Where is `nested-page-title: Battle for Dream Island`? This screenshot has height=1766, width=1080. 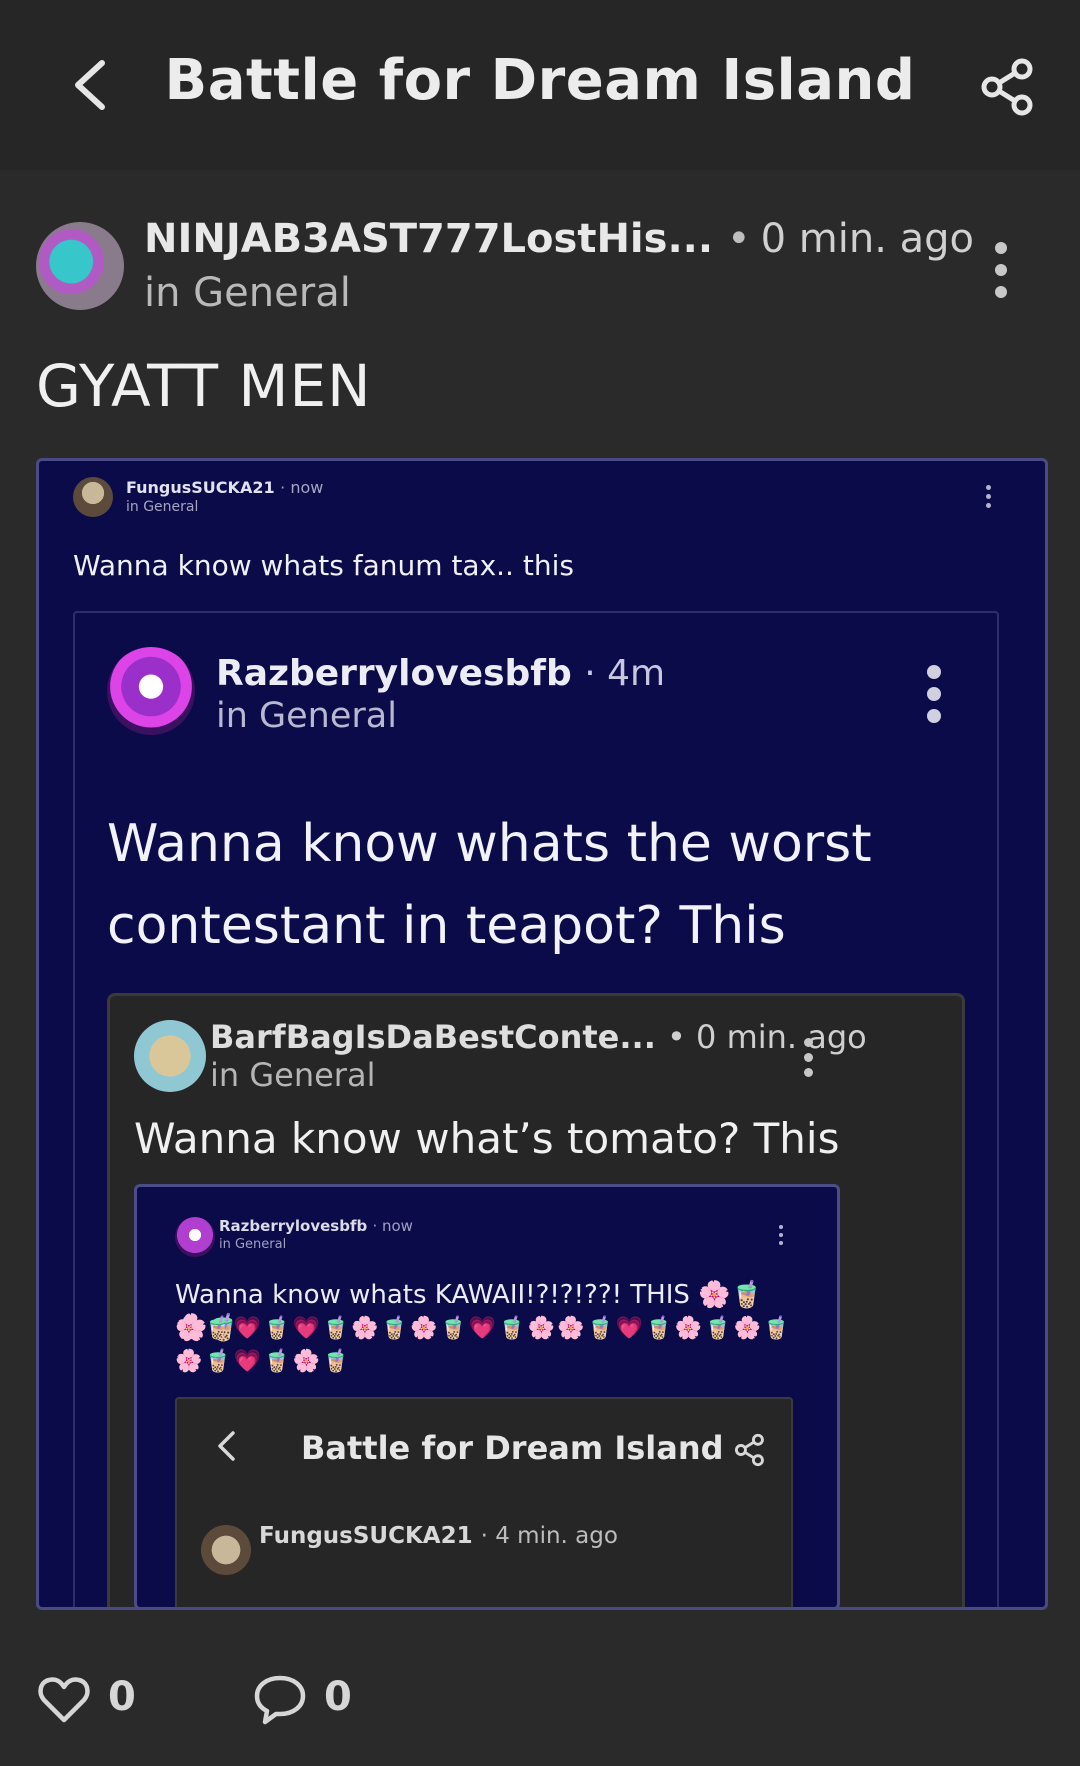 nested-page-title: Battle for Dream Island is located at coordinates (512, 1448).